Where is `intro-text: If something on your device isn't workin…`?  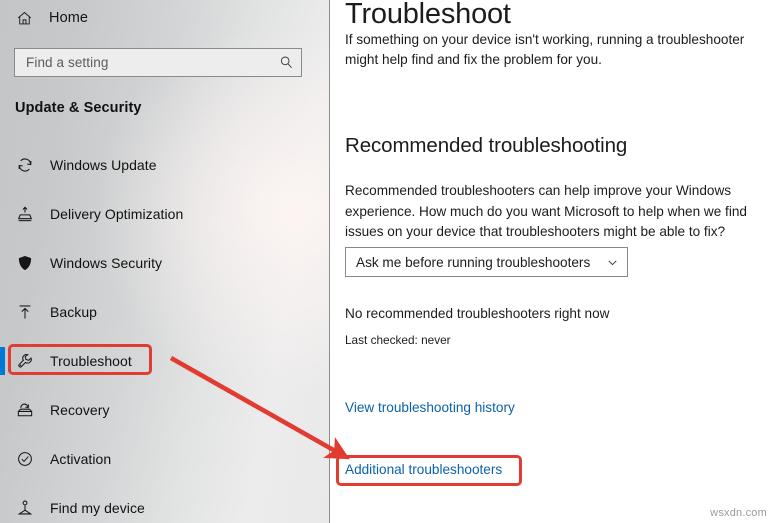
intro-text: If something on your device isn't workin… is located at coordinates (545, 49).